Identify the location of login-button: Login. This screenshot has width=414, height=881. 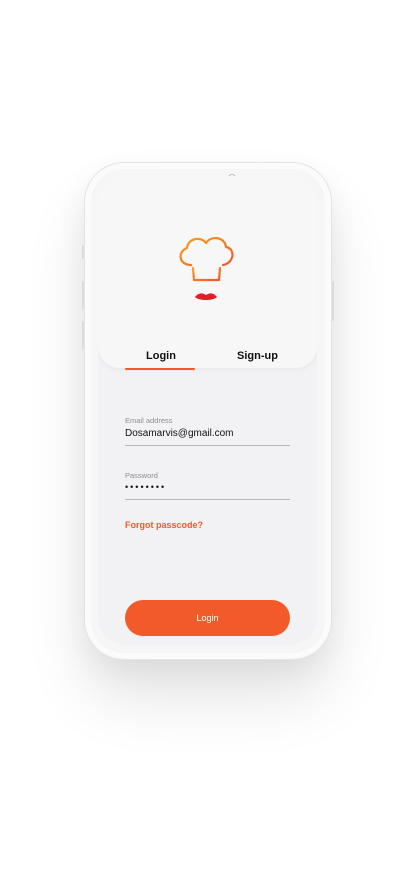
(207, 618).